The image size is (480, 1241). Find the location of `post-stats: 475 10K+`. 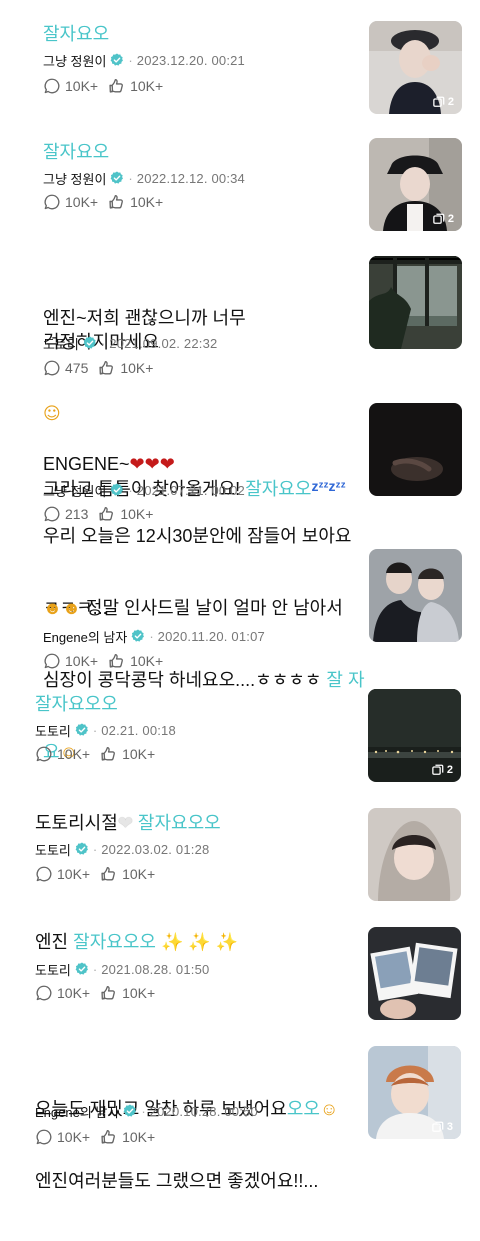

post-stats: 475 10K+ is located at coordinates (103, 368).